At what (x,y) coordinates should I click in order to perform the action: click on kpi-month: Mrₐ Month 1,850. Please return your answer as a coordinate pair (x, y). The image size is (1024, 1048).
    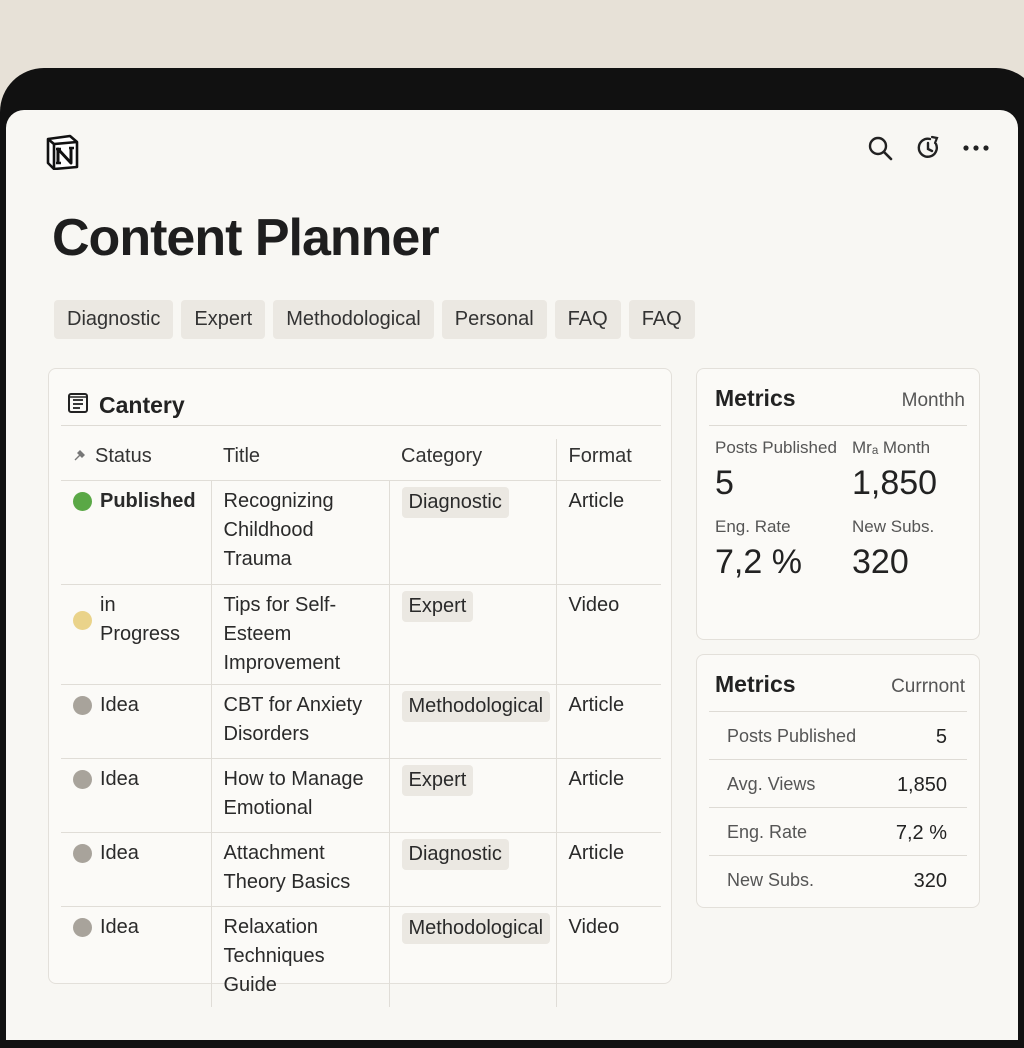
    Looking at the image, I should click on (902, 470).